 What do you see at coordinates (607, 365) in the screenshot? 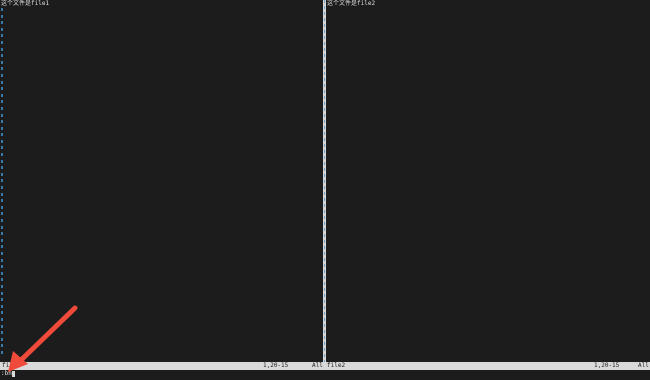
I see `right-status-position: 1,20-15` at bounding box center [607, 365].